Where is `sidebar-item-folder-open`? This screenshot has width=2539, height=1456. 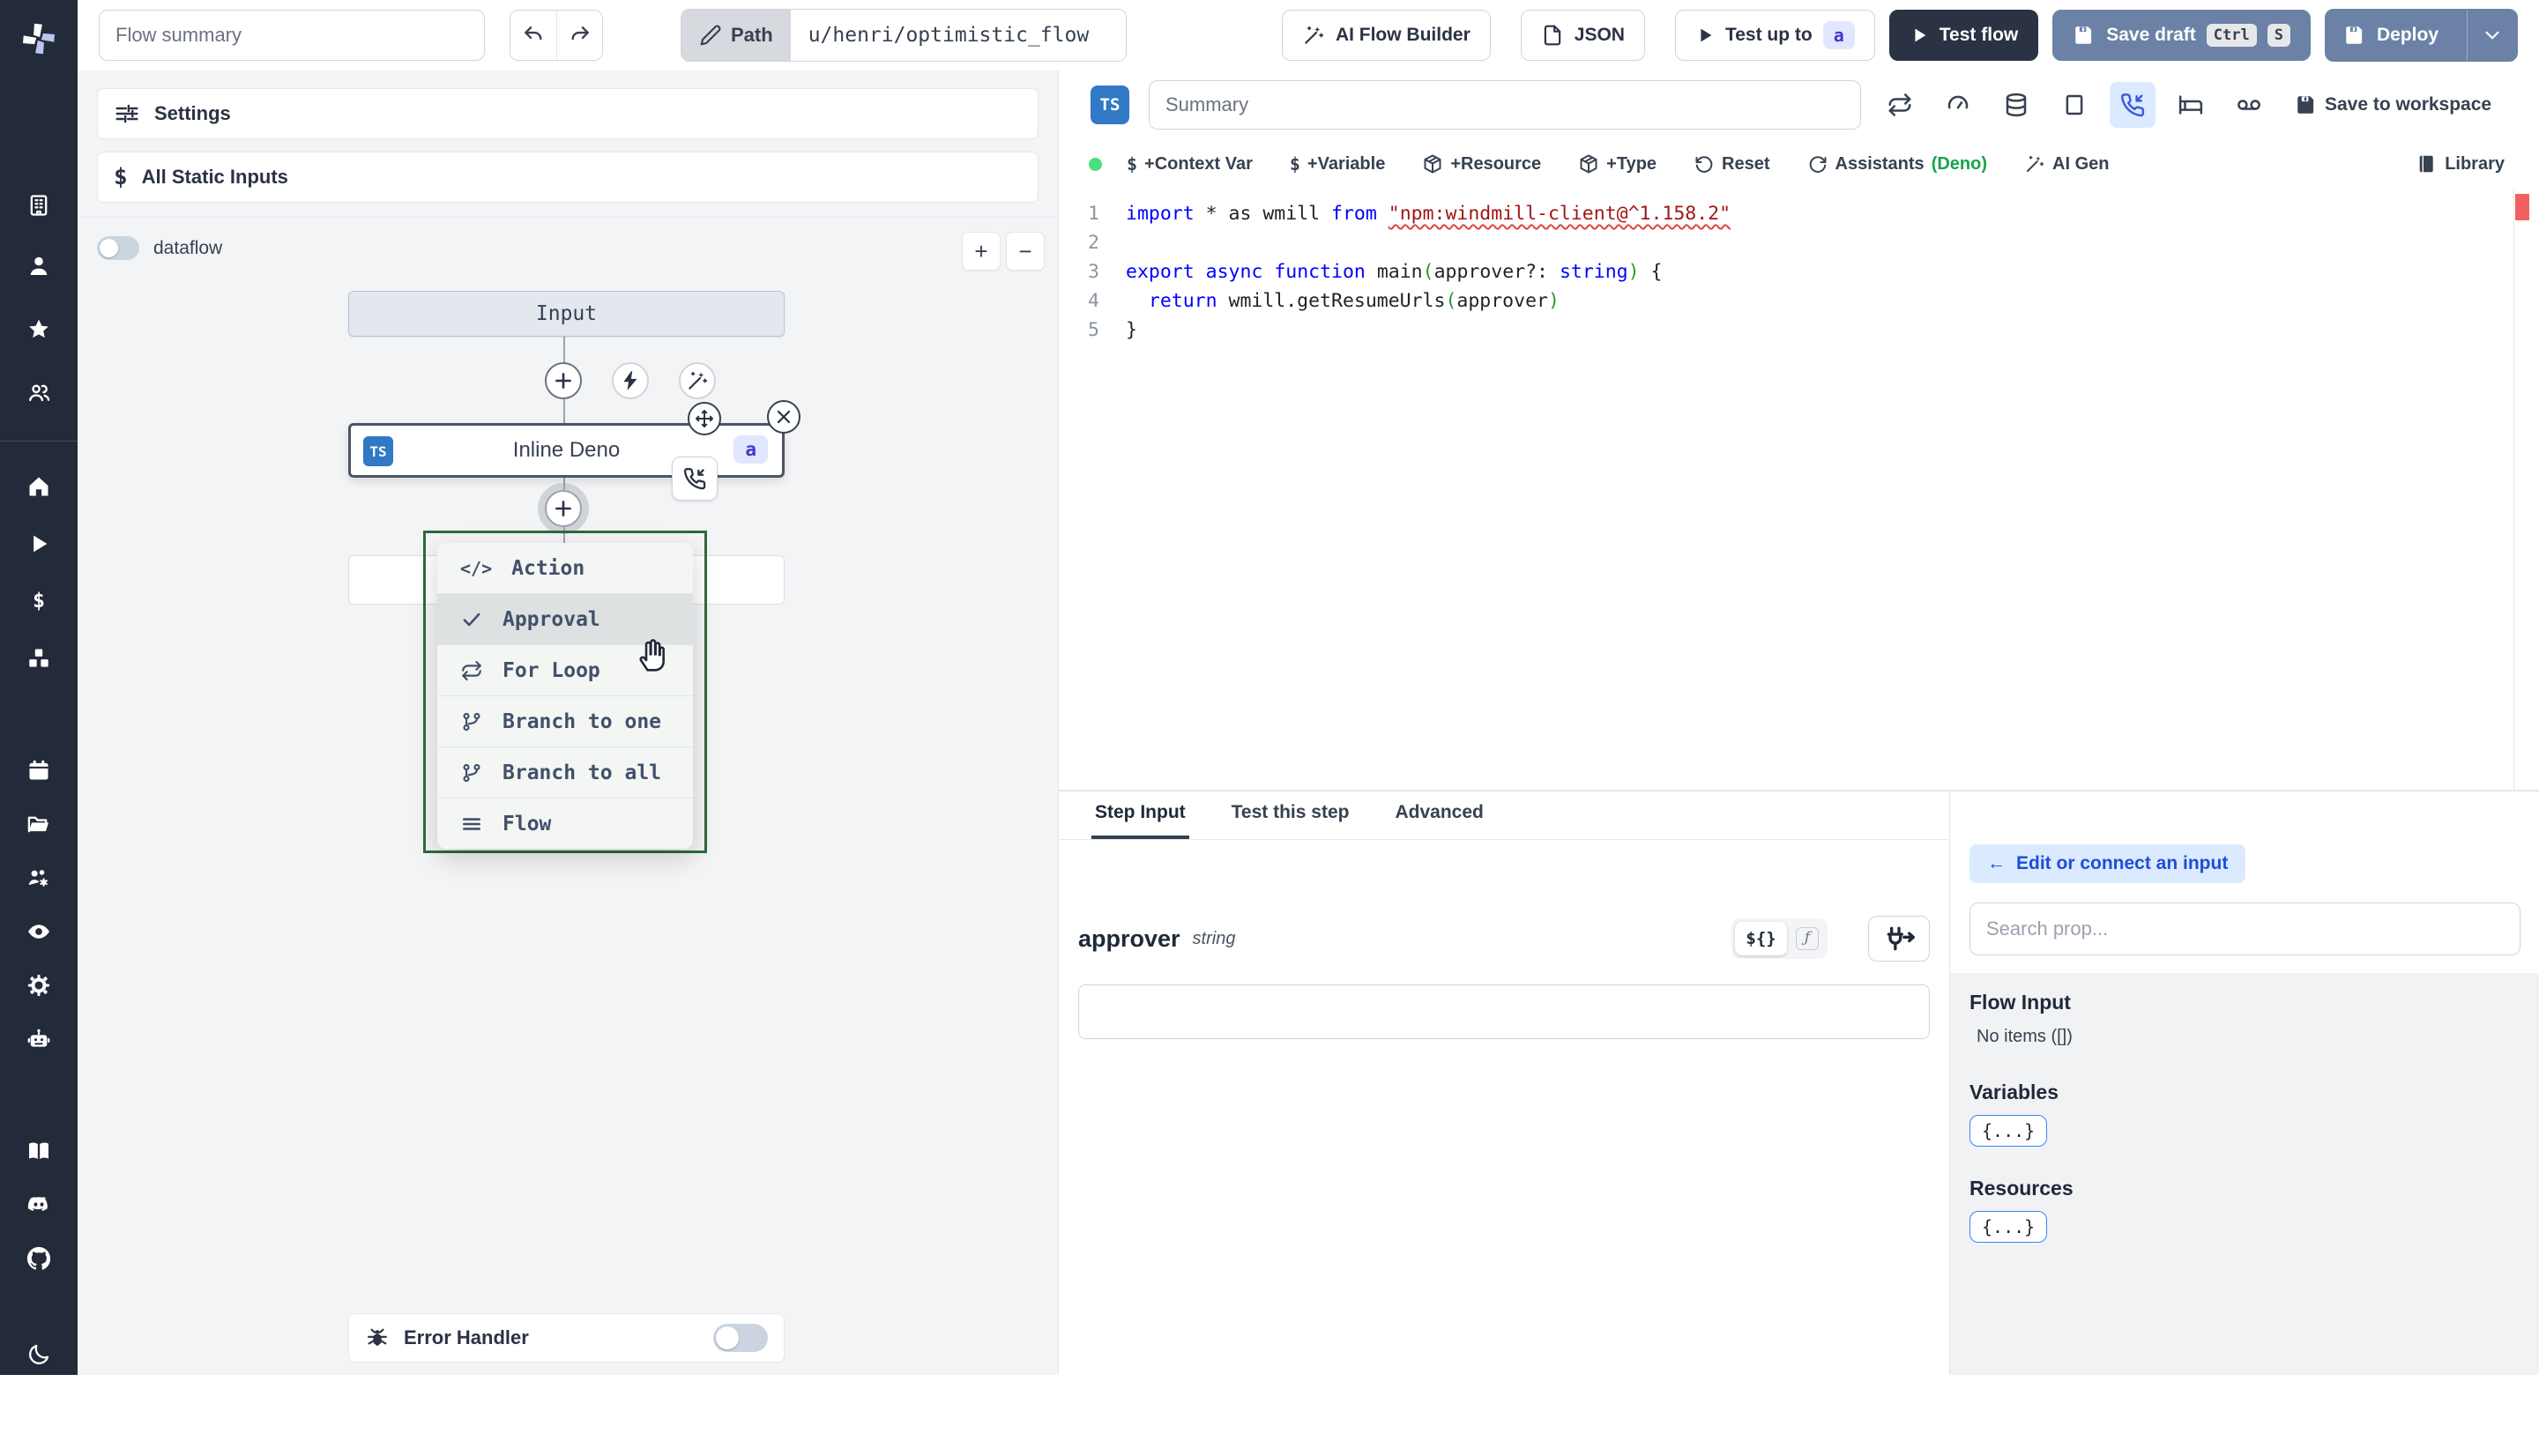
sidebar-item-folder-open is located at coordinates (39, 824).